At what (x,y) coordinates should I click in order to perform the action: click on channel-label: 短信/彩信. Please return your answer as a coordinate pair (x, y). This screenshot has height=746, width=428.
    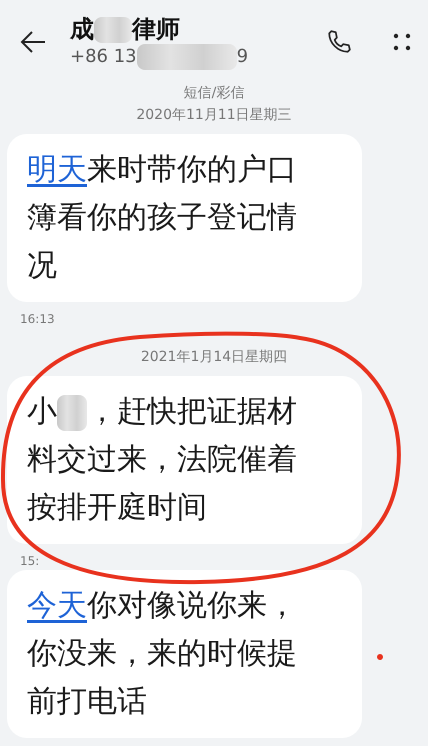
    Looking at the image, I should click on (214, 93).